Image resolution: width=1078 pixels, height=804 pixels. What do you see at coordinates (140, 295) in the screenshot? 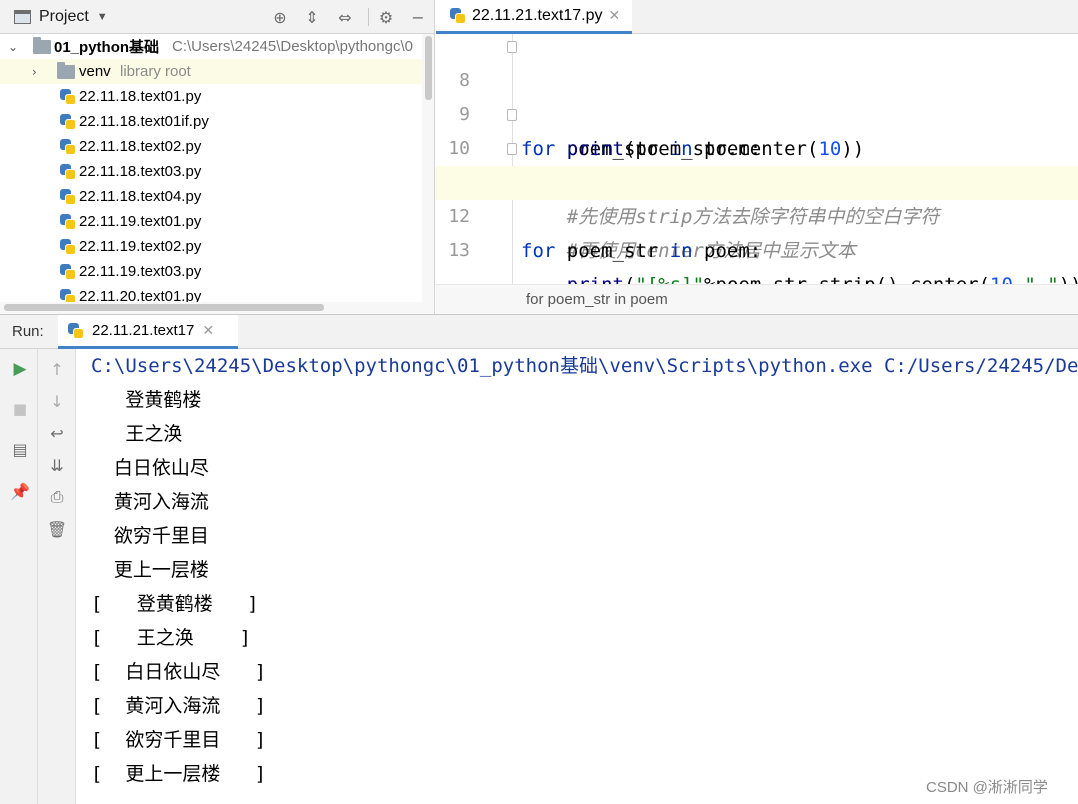
I see `file-name: 22.11.20.text01.py` at bounding box center [140, 295].